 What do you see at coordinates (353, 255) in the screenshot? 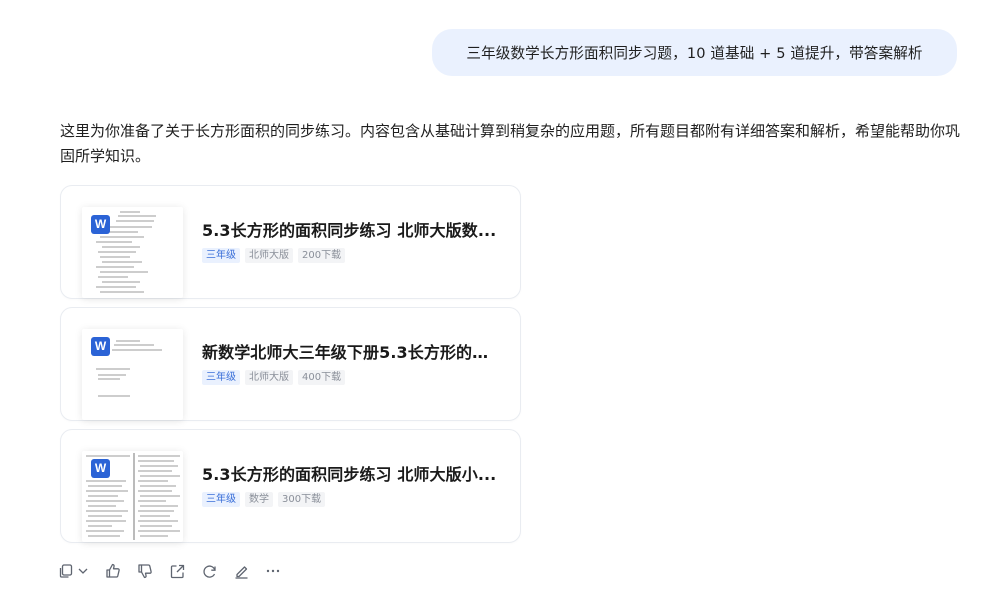
I see `document-tags: 三年级 北师大版 200下载` at bounding box center [353, 255].